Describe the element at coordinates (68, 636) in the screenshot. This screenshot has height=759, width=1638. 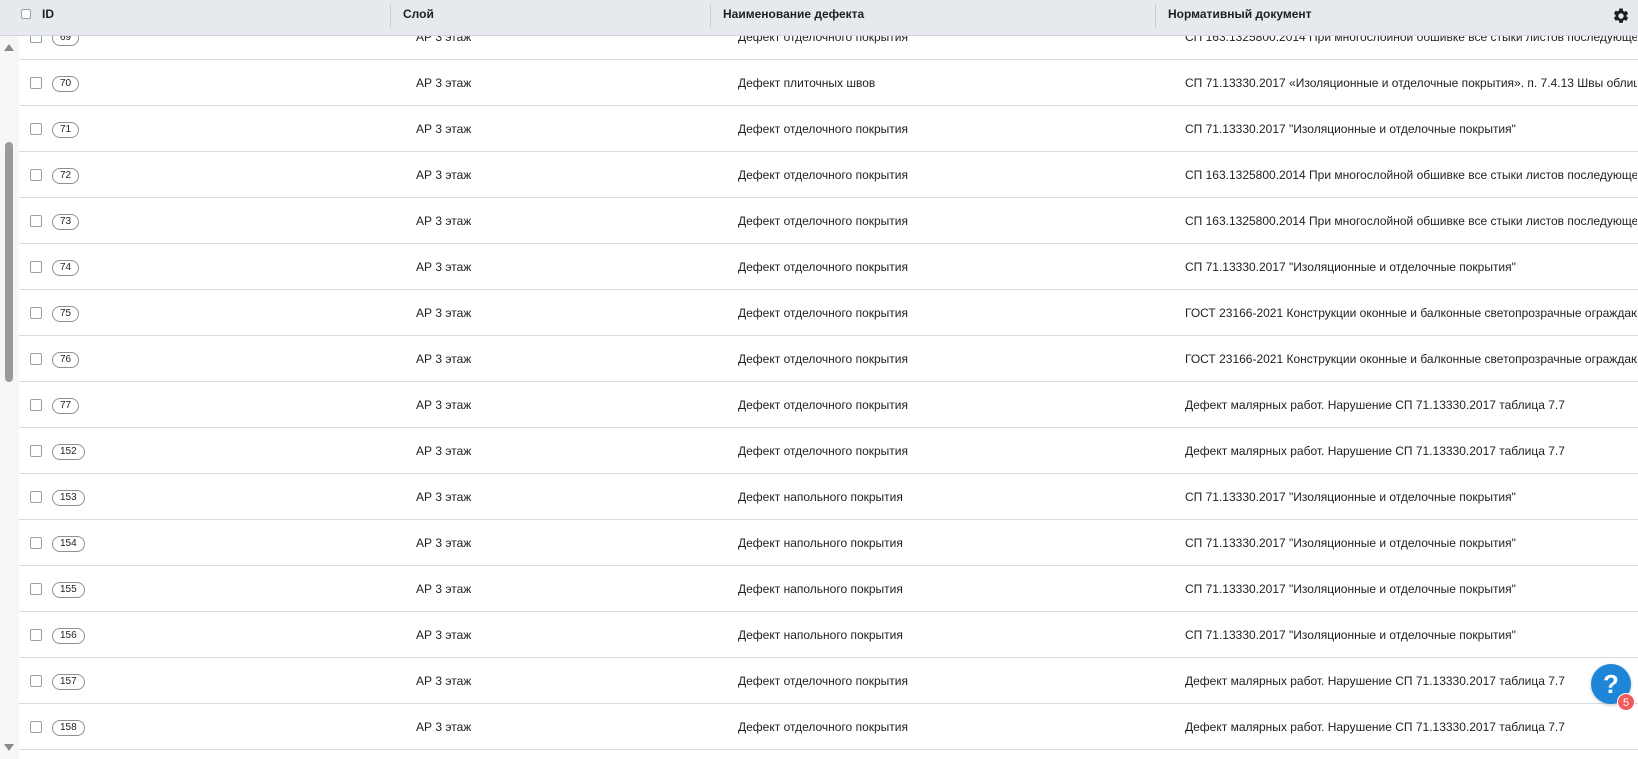
I see `row-id-badge: 156` at that location.